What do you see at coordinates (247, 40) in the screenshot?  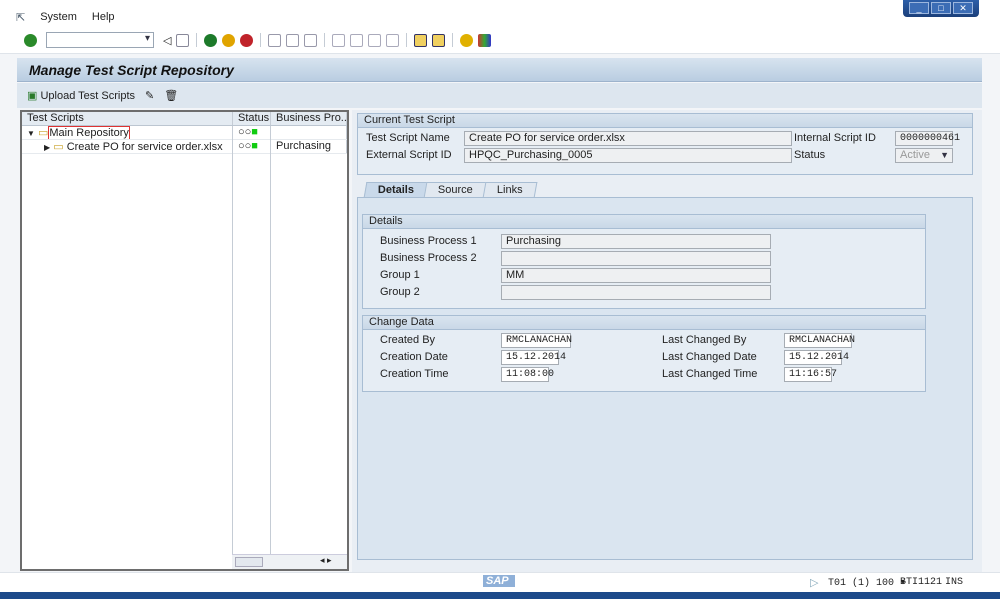 I see `cancel-icon` at bounding box center [247, 40].